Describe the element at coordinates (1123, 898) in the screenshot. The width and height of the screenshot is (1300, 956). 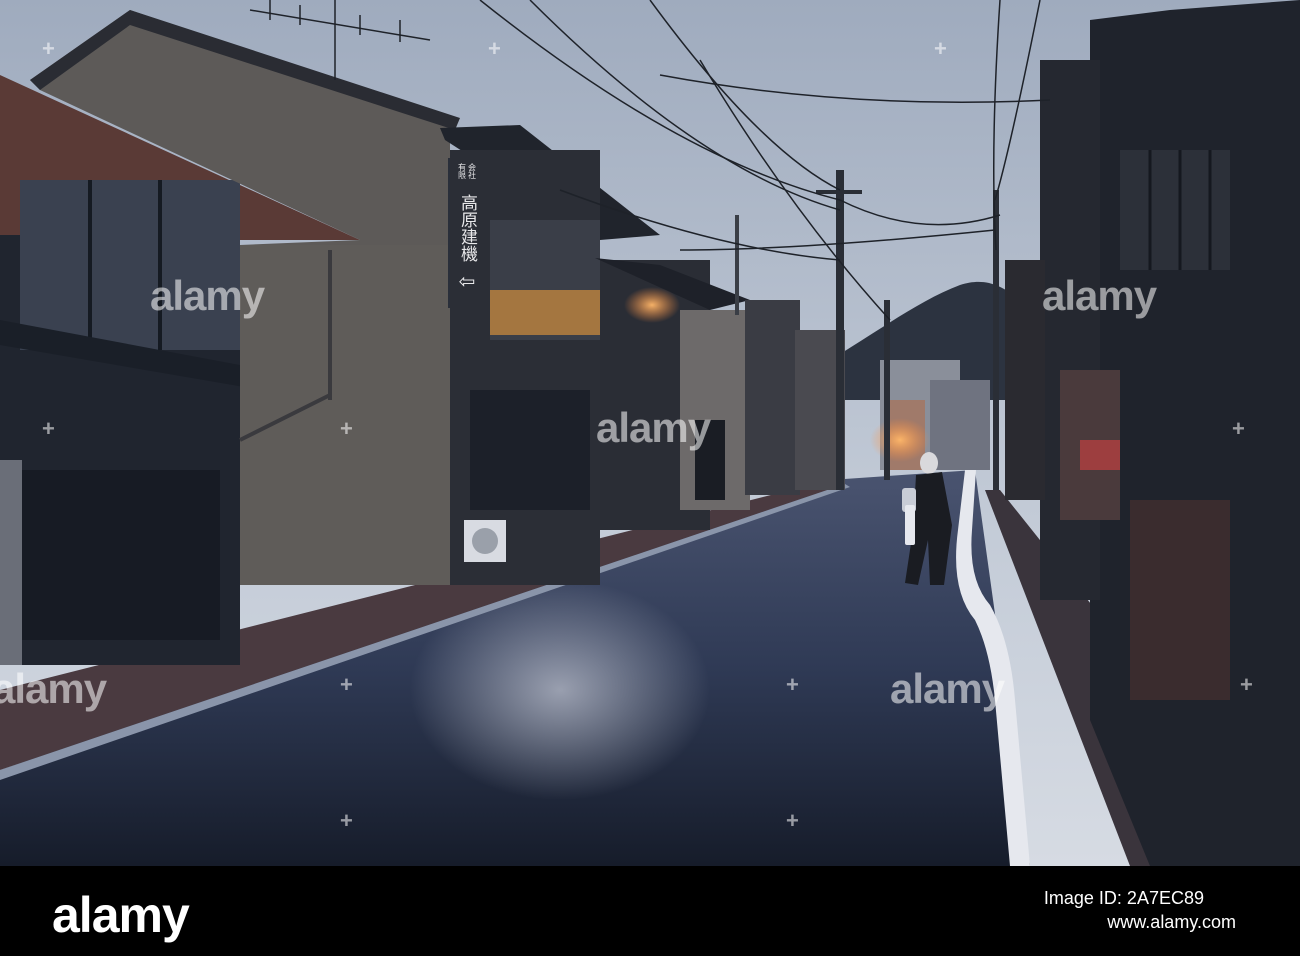
I see `image-id: Image ID: 2A7EC89` at that location.